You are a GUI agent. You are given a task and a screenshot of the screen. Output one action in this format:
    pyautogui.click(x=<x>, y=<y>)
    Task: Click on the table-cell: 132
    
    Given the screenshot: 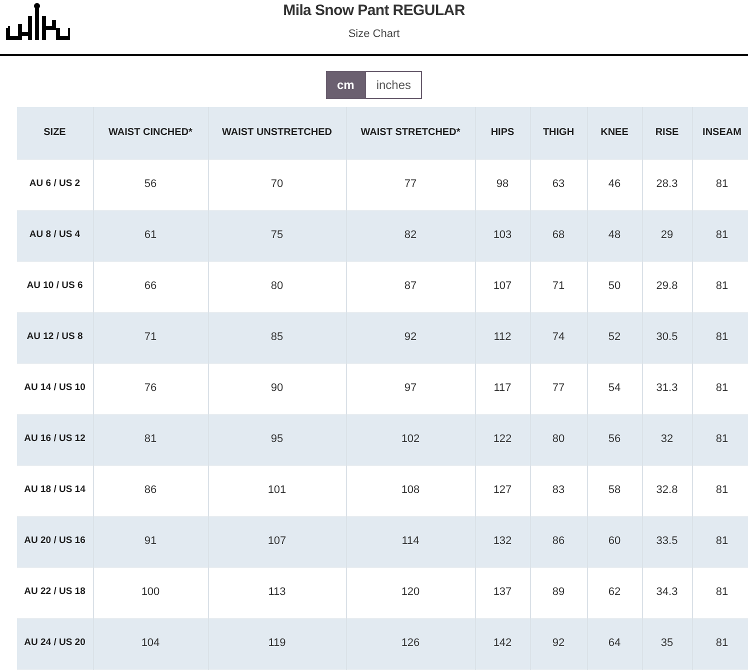 What is the action you would take?
    pyautogui.click(x=502, y=541)
    